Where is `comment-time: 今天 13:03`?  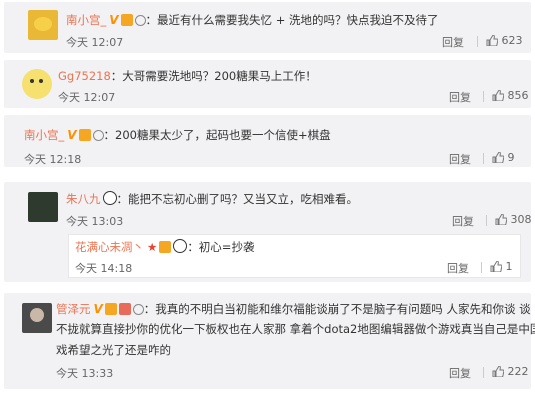
comment-time: 今天 13:03 is located at coordinates (95, 221).